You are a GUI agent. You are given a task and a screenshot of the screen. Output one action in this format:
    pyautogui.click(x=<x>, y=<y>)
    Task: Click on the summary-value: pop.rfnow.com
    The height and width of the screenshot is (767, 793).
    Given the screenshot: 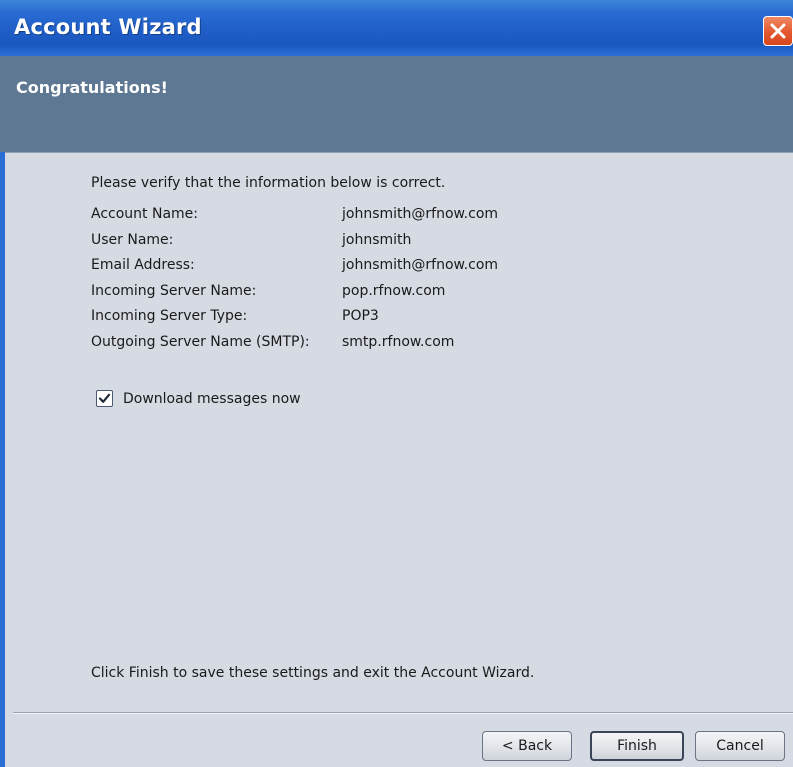 What is the action you would take?
    pyautogui.click(x=394, y=290)
    